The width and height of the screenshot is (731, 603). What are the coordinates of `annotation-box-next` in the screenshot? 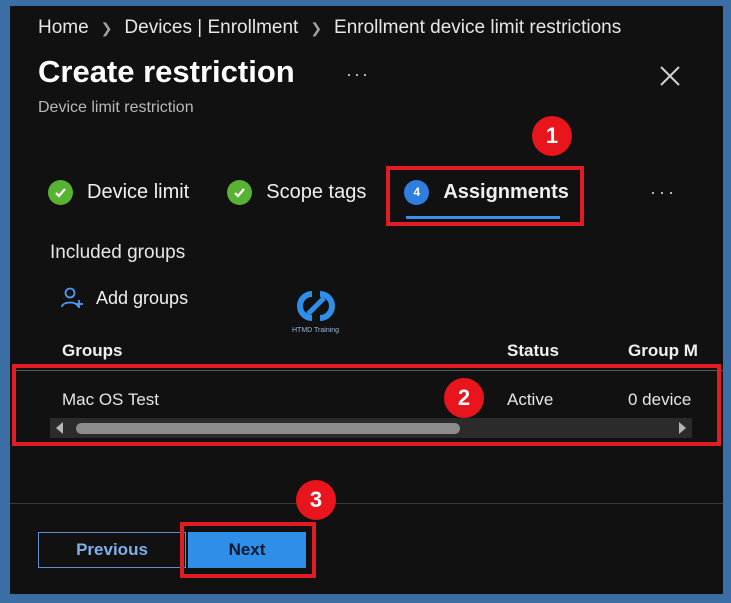 It's located at (248, 550).